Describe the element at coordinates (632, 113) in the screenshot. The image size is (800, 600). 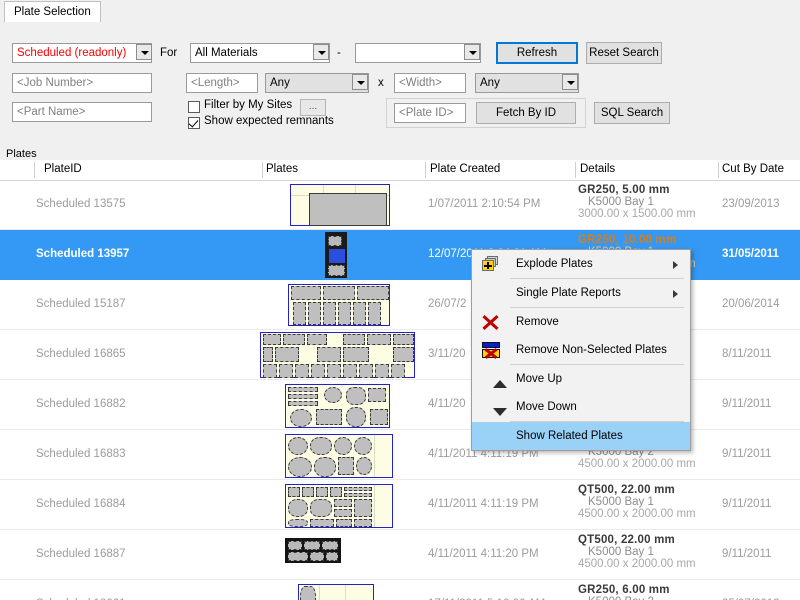
I see `sql-search-button: SQL Search` at that location.